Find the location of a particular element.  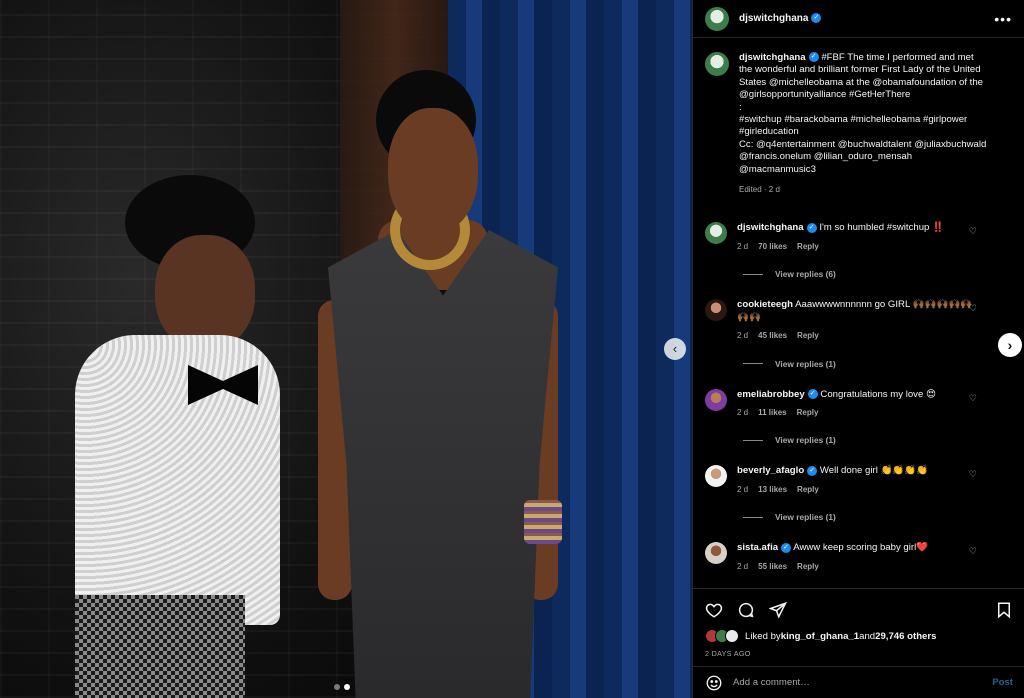

likes-middle: and is located at coordinates (867, 636).